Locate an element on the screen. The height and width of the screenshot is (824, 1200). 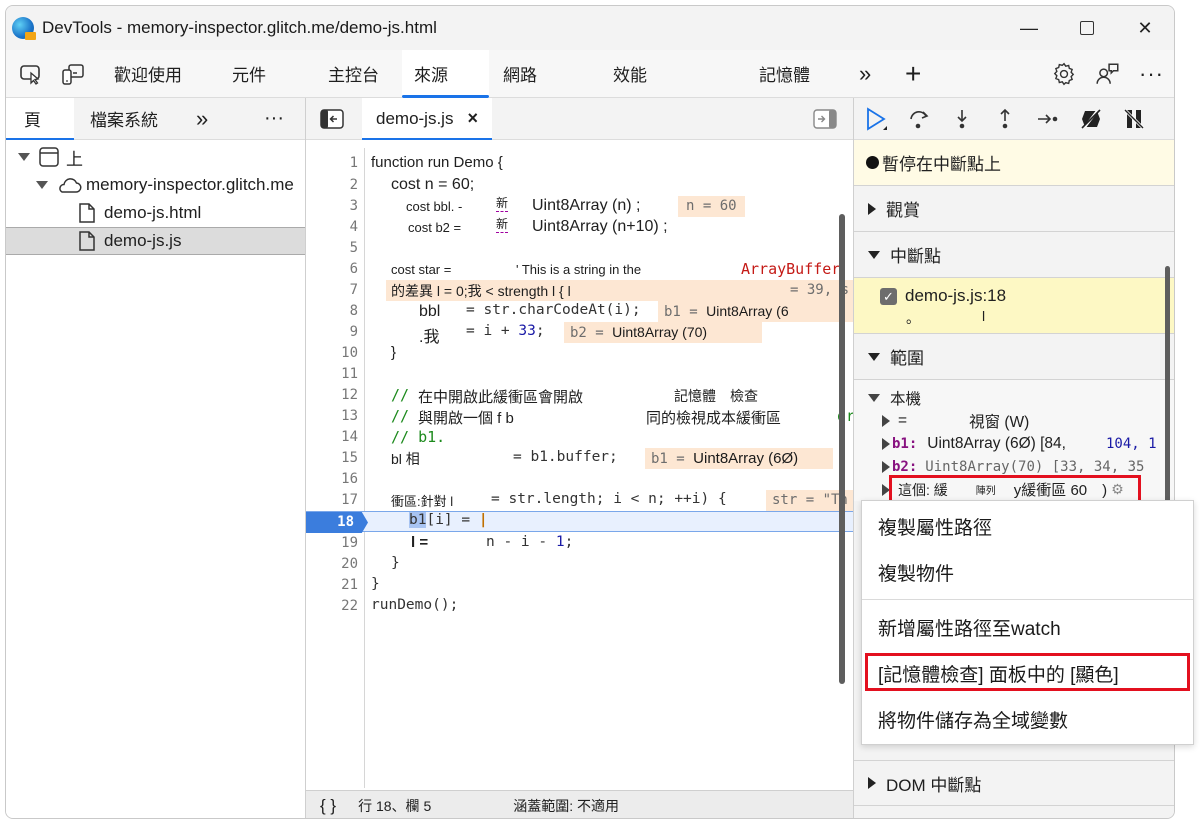
resume-icon is located at coordinates (876, 118).